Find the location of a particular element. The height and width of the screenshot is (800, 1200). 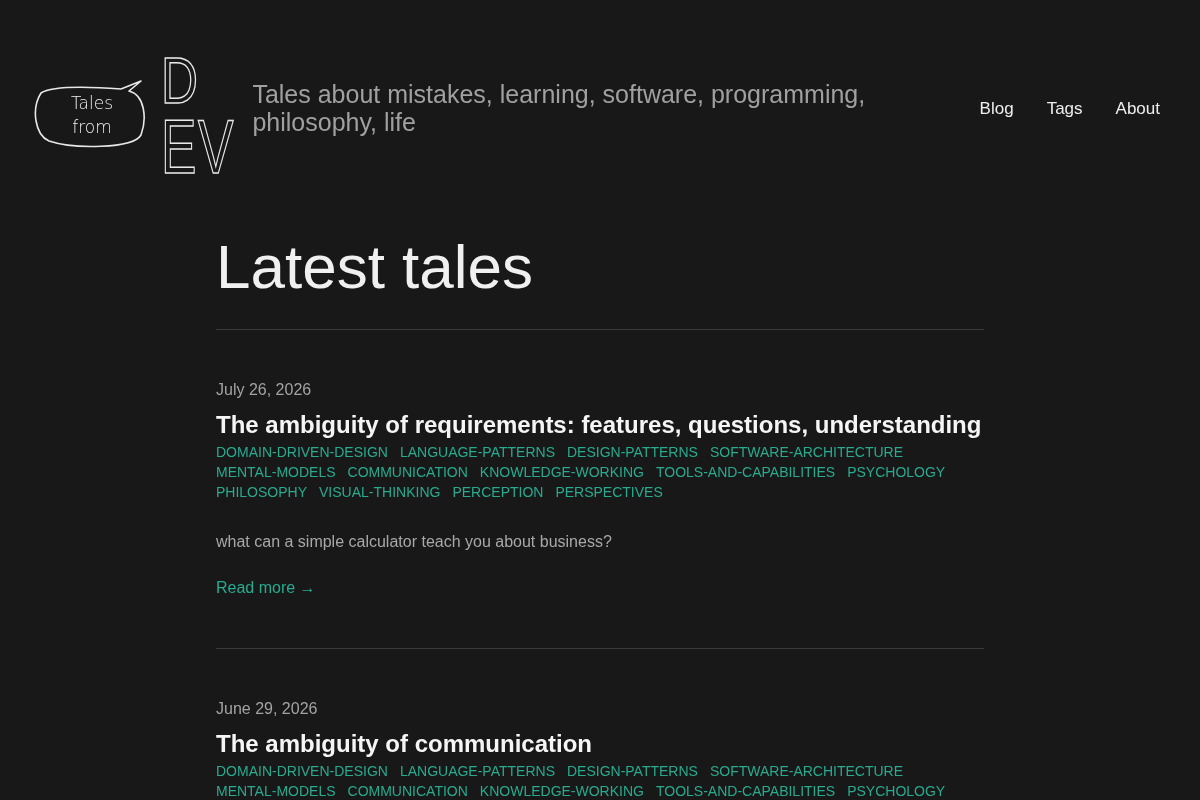

page-heading: Latest tales is located at coordinates (375, 267).